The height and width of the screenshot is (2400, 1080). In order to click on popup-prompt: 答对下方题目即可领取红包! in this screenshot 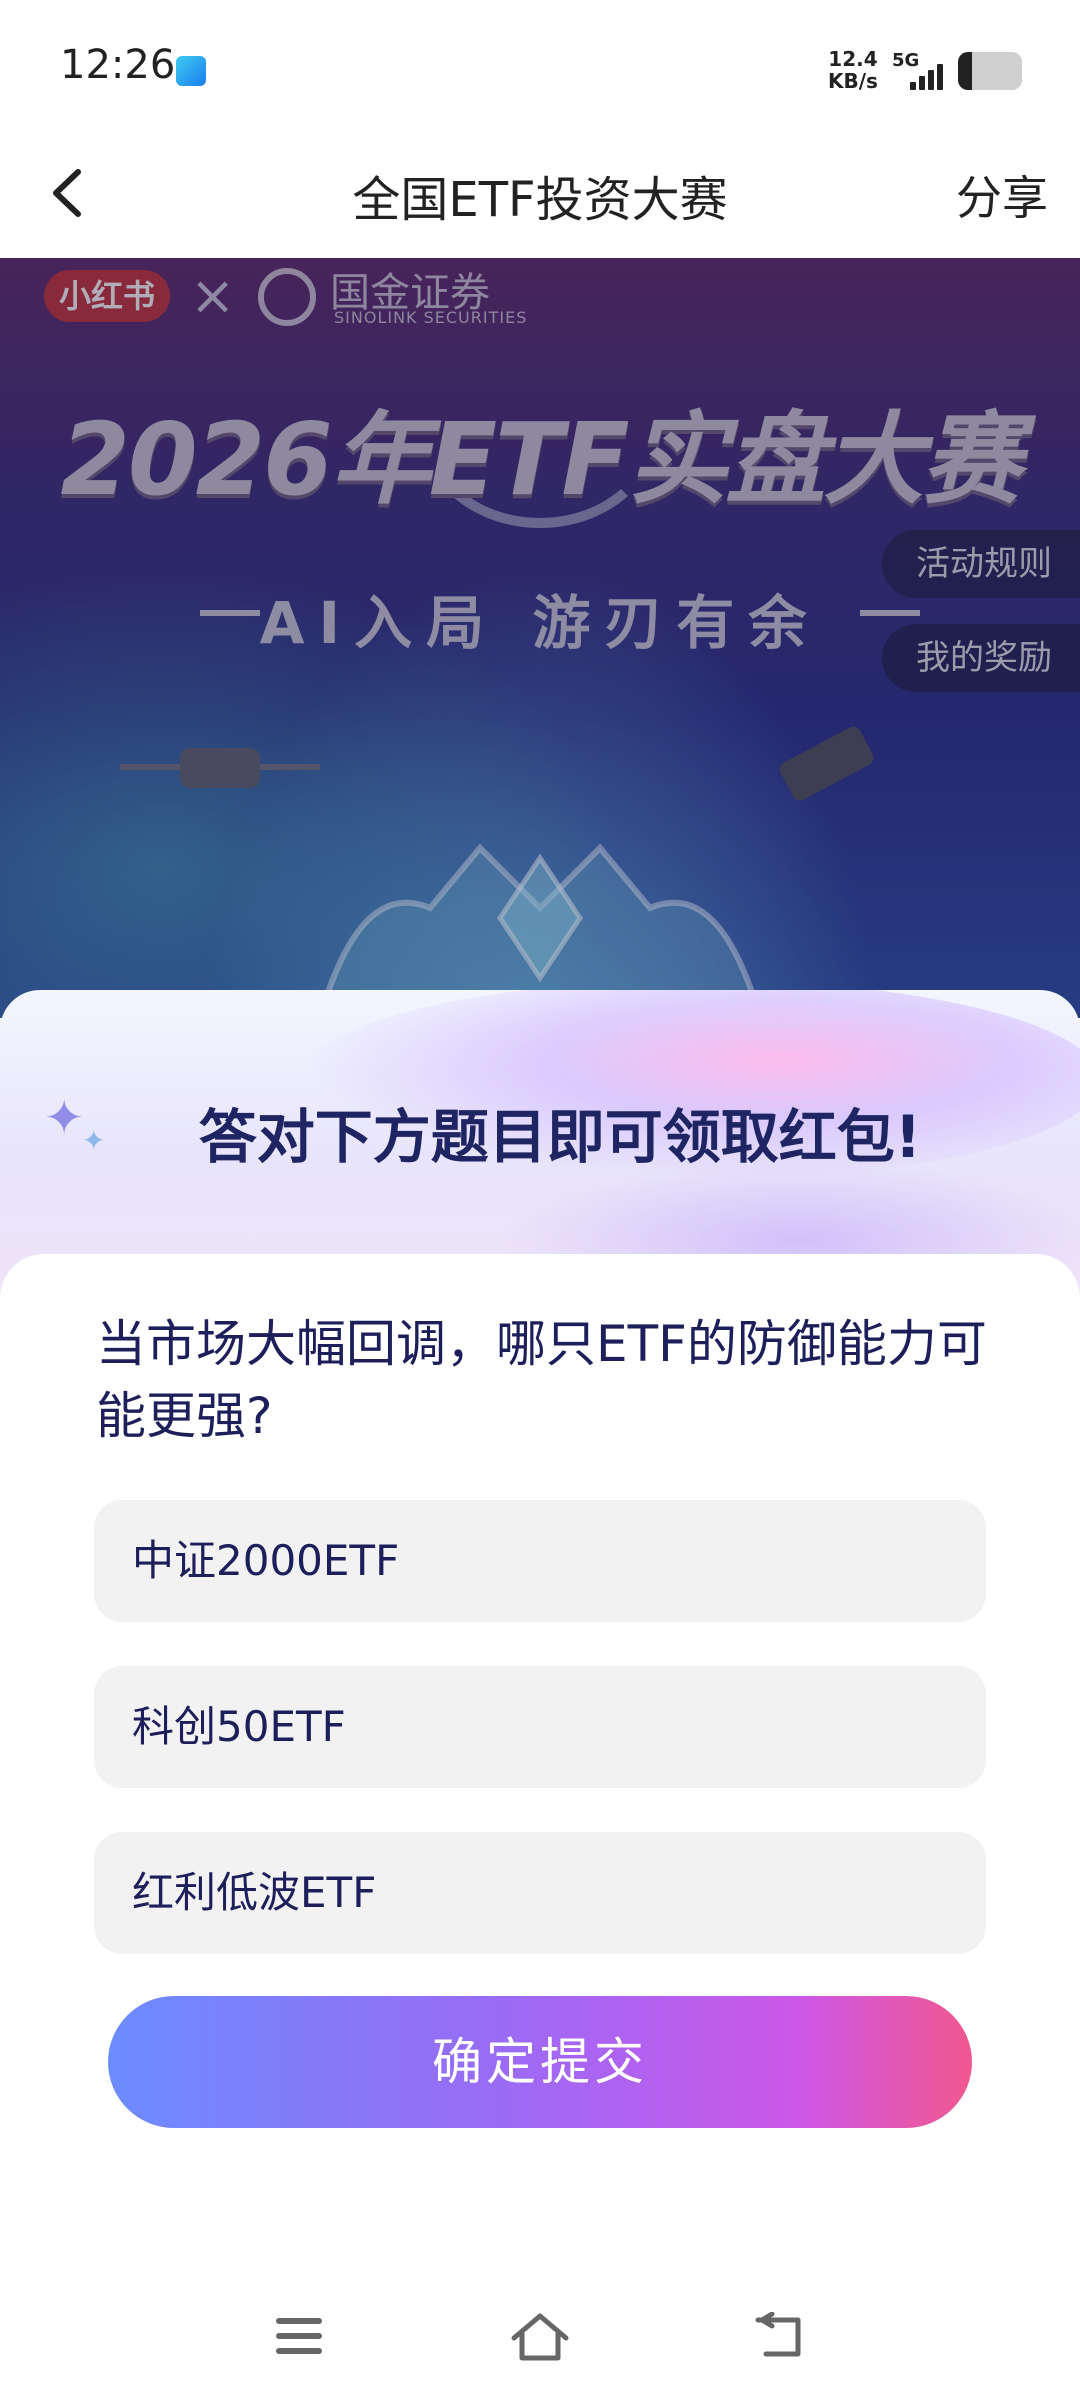, I will do `click(560, 1137)`.